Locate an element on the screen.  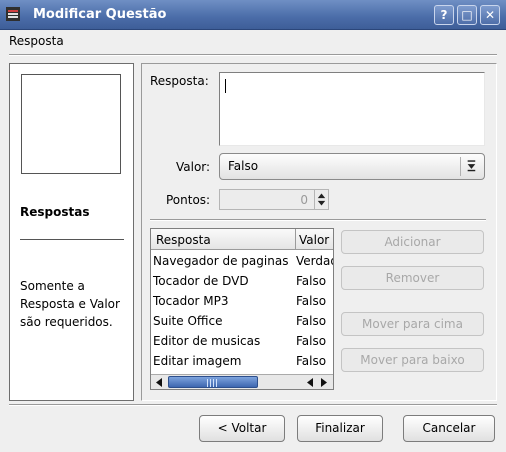
spin-buttons is located at coordinates (321, 199).